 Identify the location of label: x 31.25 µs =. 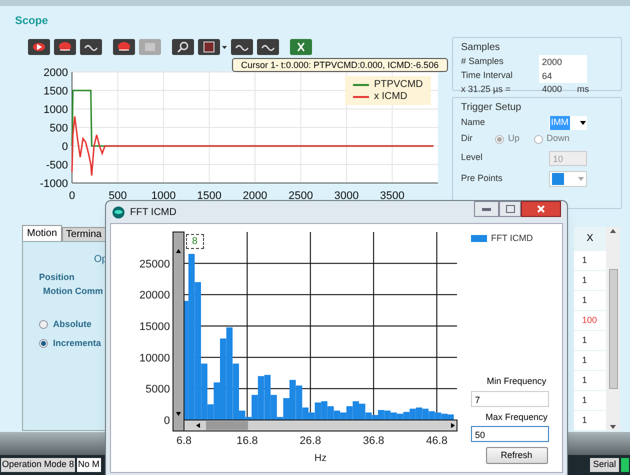
(486, 89).